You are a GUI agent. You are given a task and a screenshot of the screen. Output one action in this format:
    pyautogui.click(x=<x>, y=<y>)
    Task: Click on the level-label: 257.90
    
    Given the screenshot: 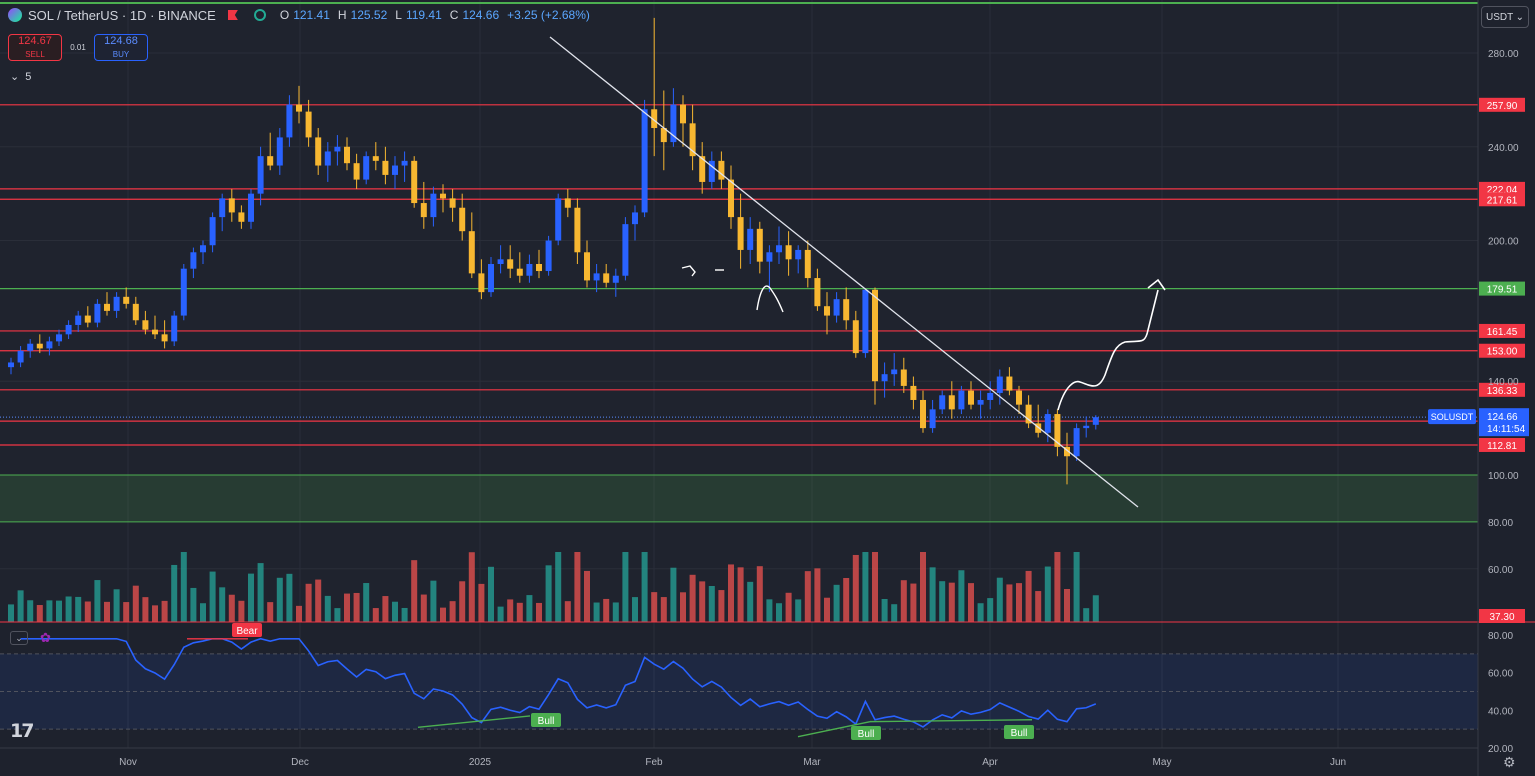 What is the action you would take?
    pyautogui.click(x=1502, y=106)
    